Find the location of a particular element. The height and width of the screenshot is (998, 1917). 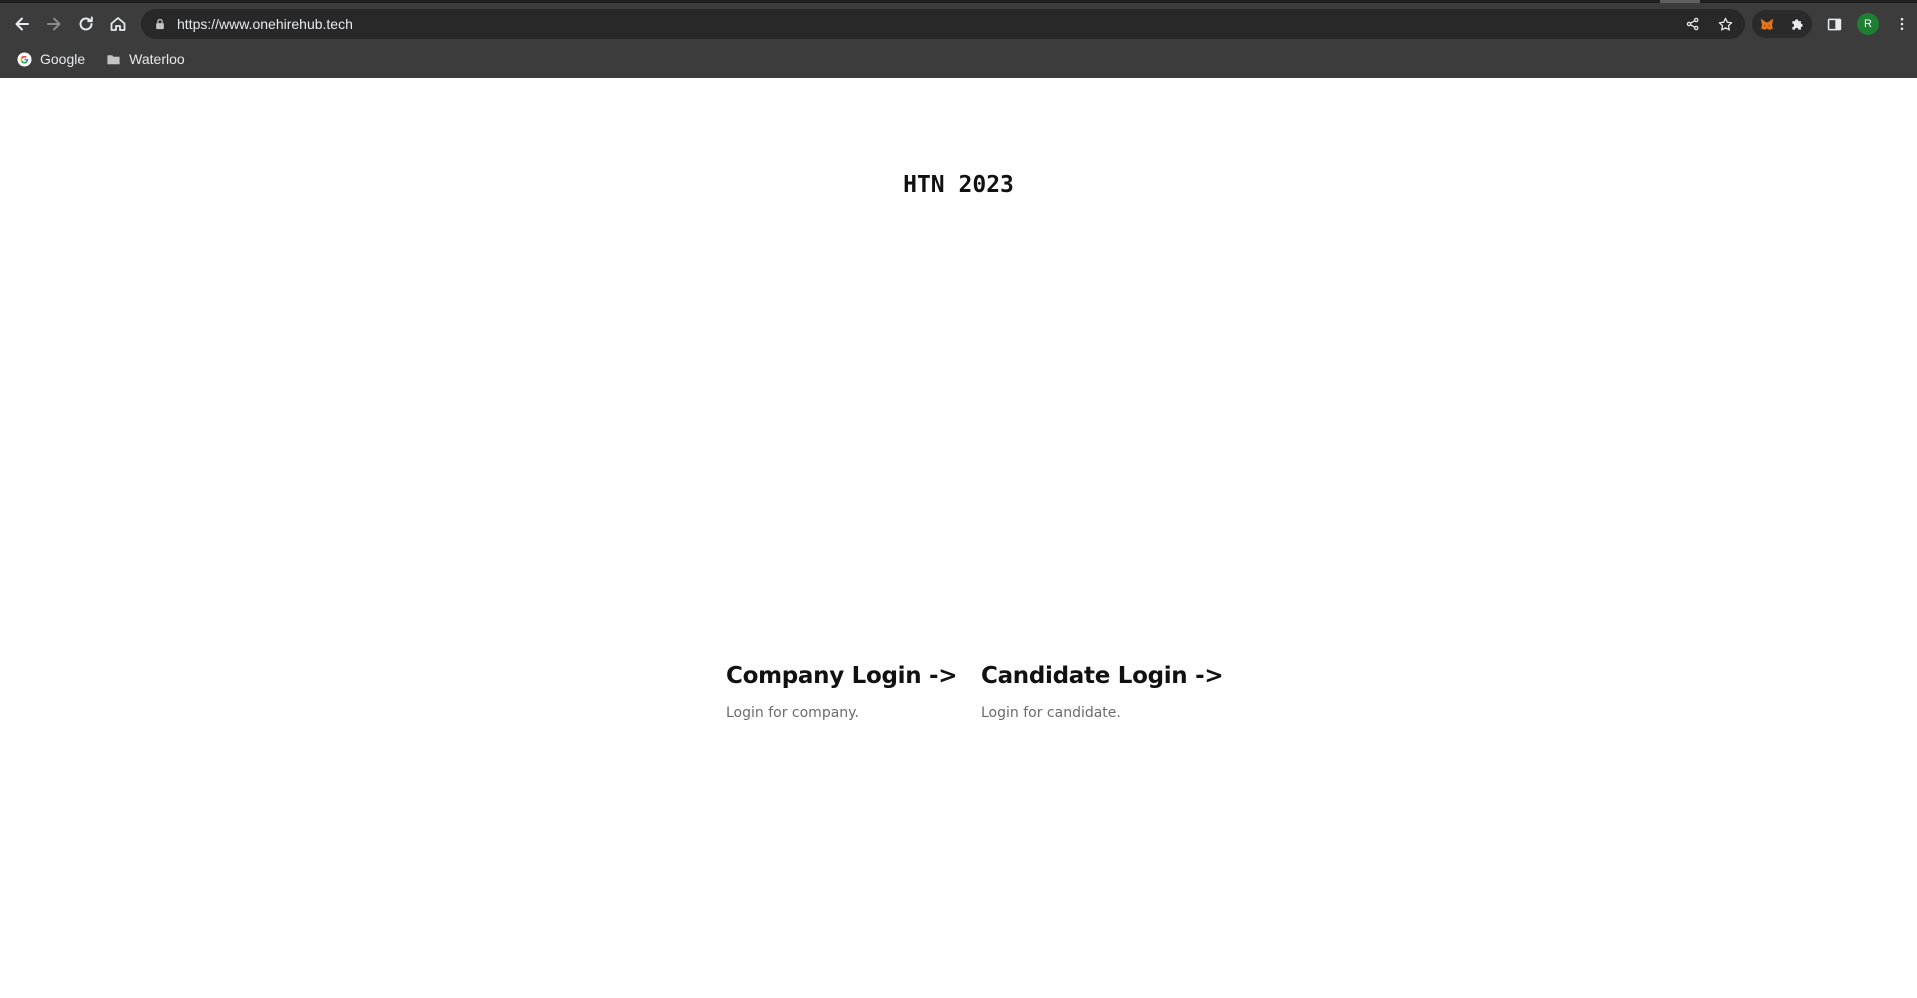

reload-button is located at coordinates (86, 24).